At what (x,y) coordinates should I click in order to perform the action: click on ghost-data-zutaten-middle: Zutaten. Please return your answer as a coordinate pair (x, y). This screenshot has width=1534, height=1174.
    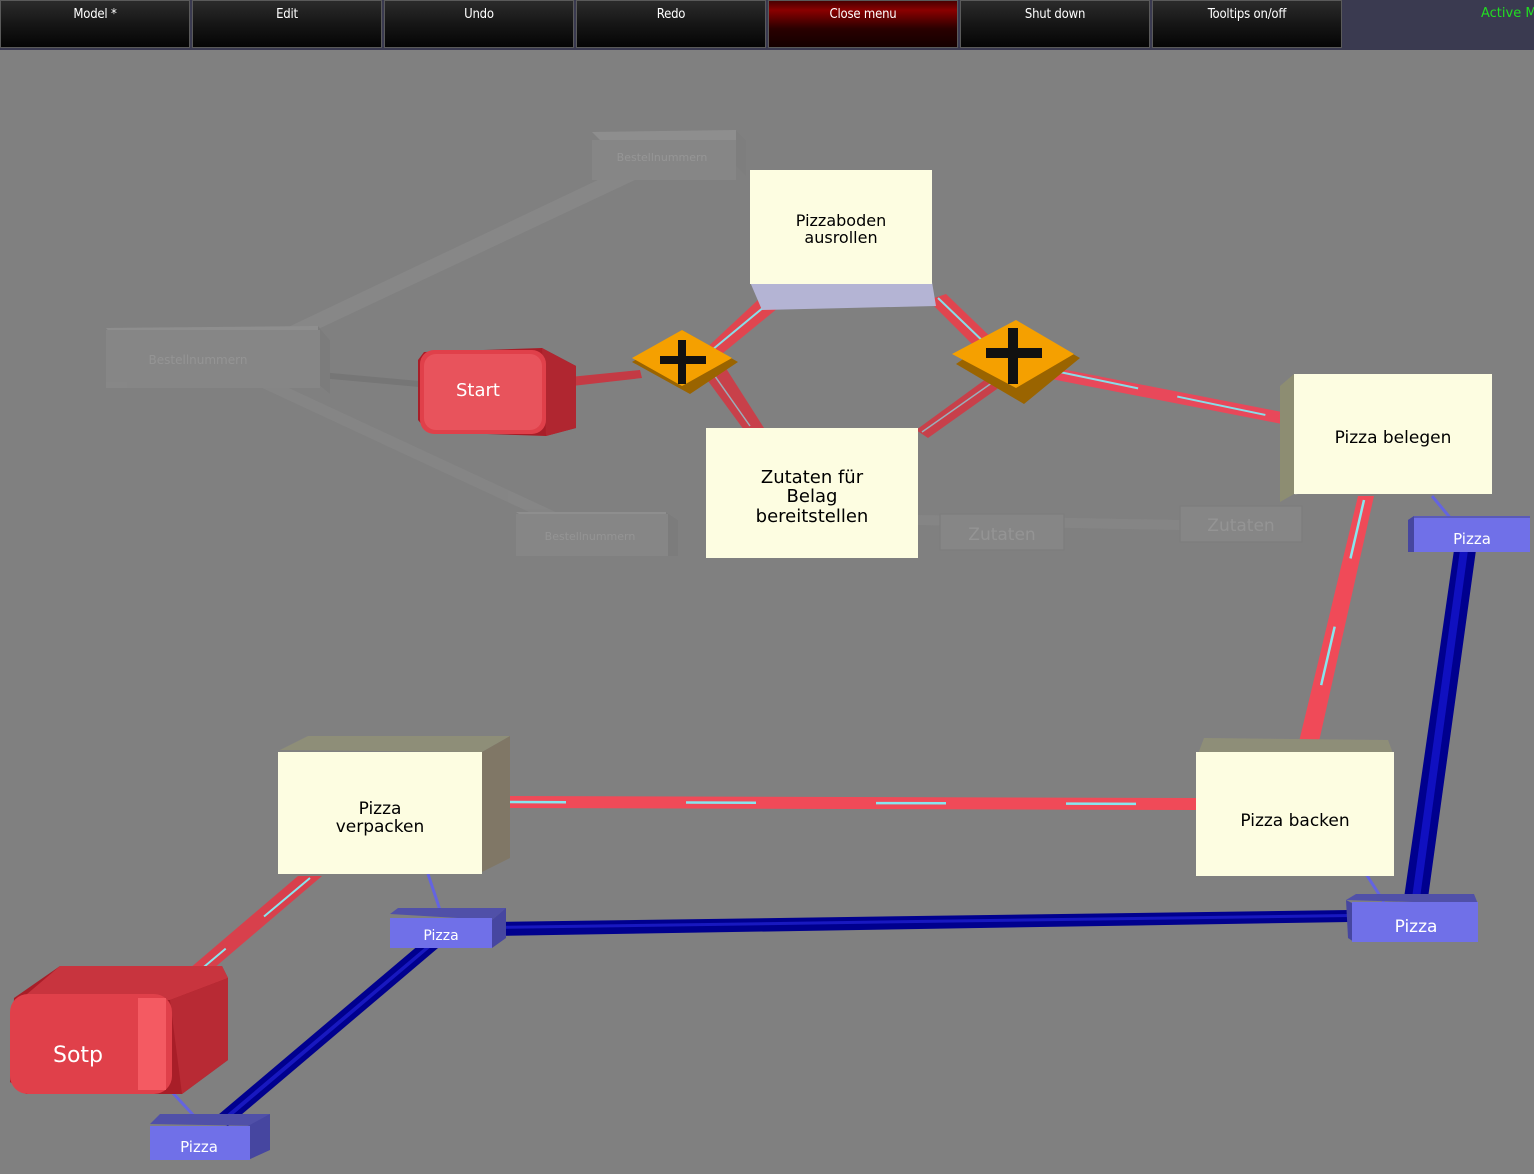
    Looking at the image, I should click on (1002, 532).